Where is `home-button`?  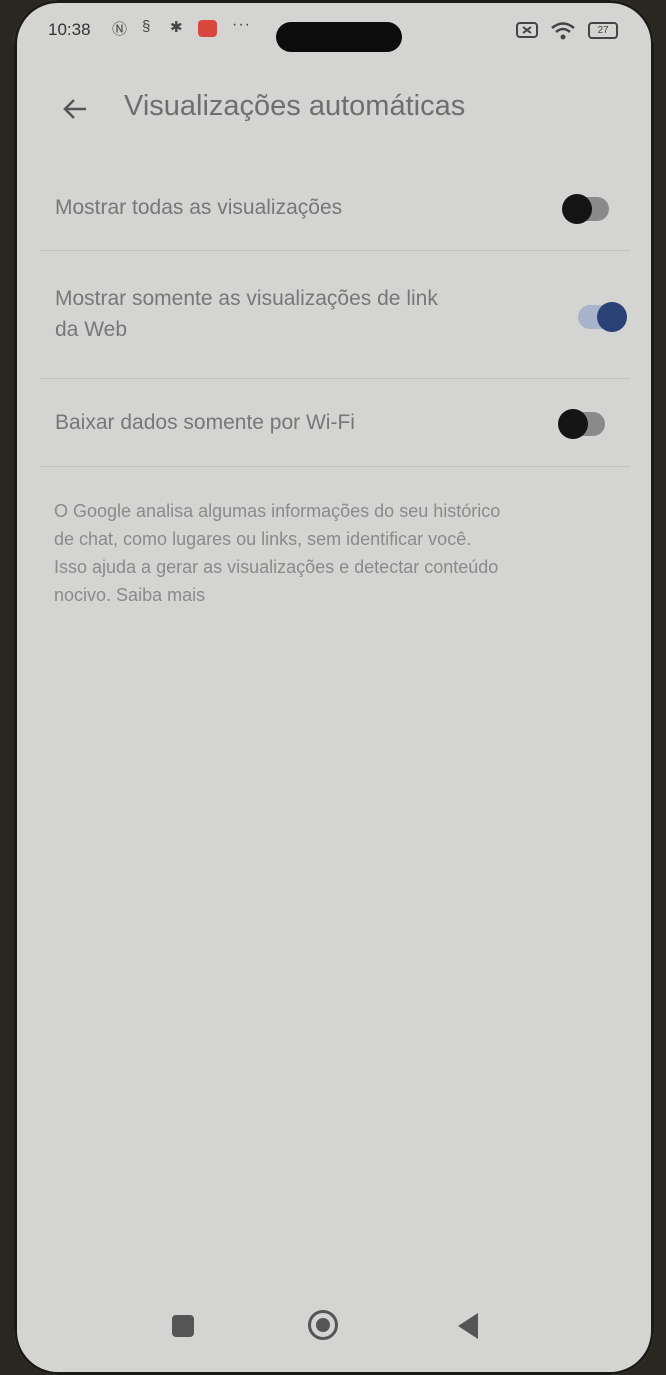 home-button is located at coordinates (323, 1325).